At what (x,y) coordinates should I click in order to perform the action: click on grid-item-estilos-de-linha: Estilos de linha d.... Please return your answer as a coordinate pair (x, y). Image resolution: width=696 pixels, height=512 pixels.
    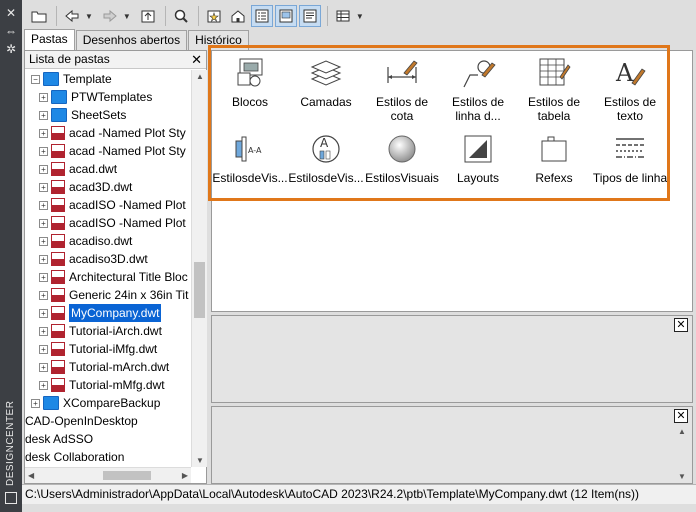
    Looking at the image, I should click on (478, 89).